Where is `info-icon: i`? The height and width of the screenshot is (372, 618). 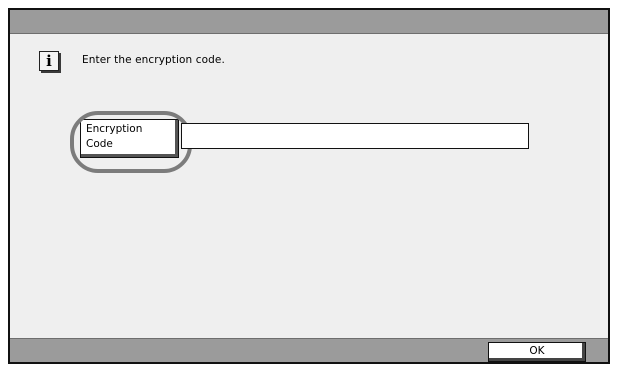
info-icon: i is located at coordinates (49, 61).